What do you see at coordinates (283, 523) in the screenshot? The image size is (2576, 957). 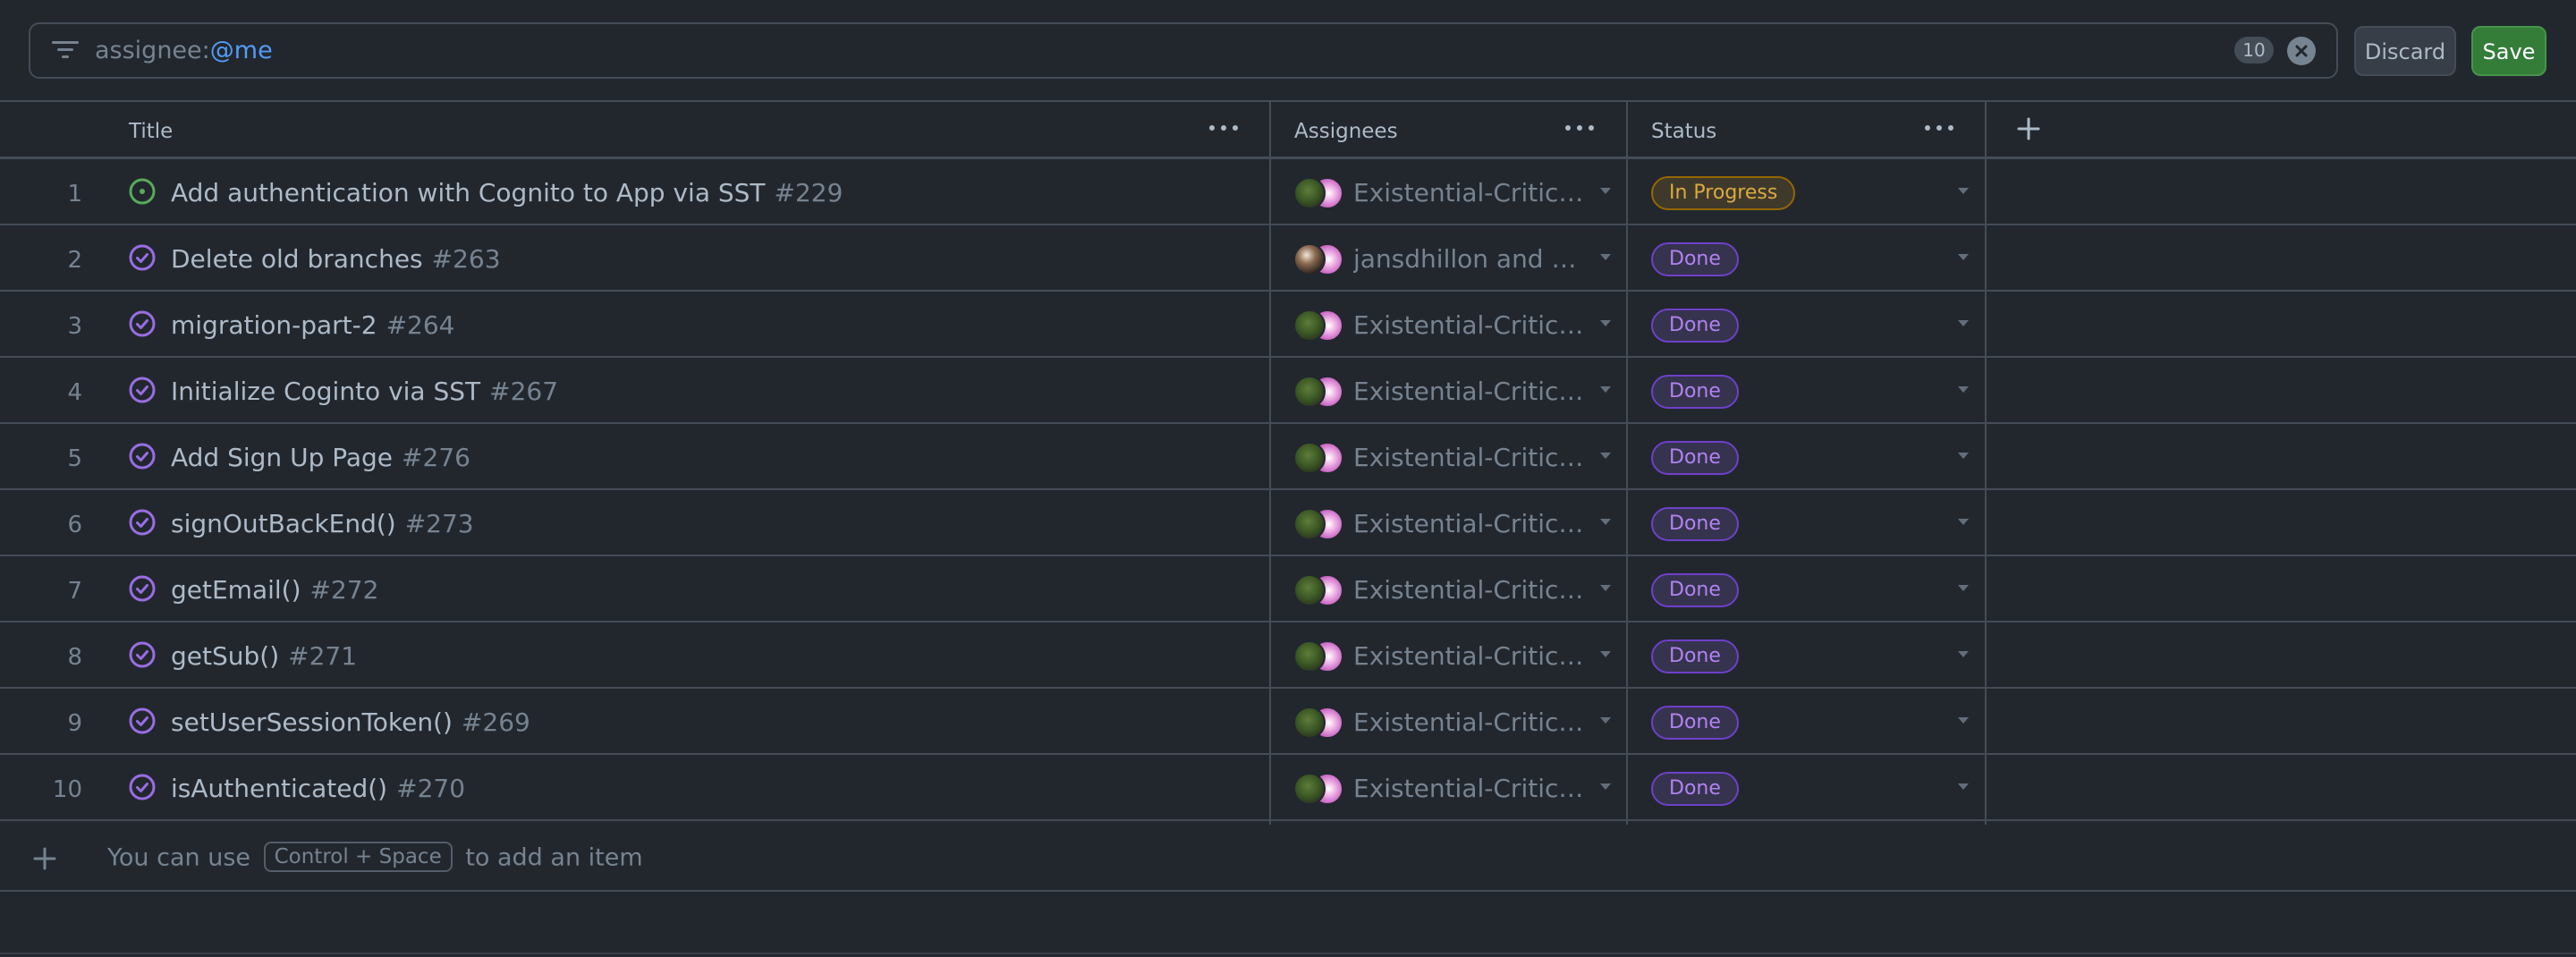 I see `item-title: signOutBackEnd()` at bounding box center [283, 523].